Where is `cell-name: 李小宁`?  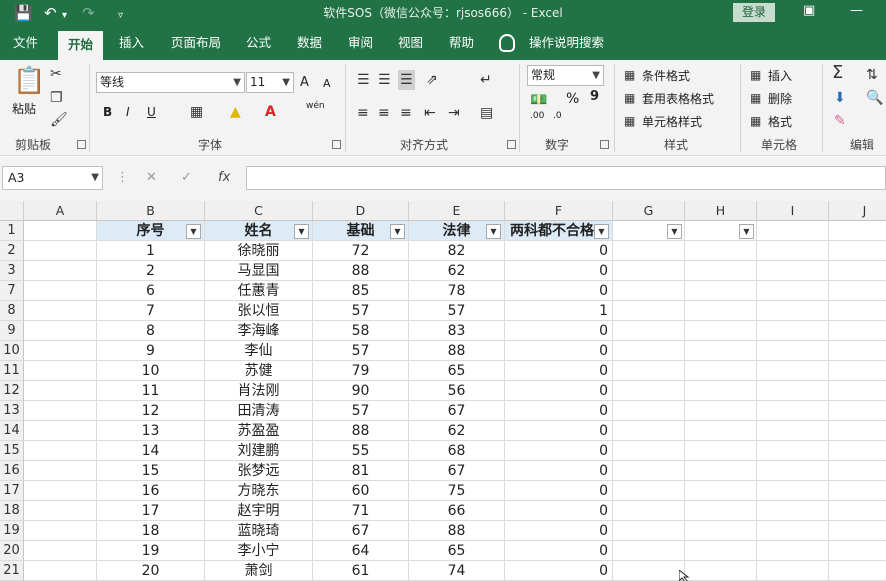
cell-name: 李小宁 is located at coordinates (259, 551).